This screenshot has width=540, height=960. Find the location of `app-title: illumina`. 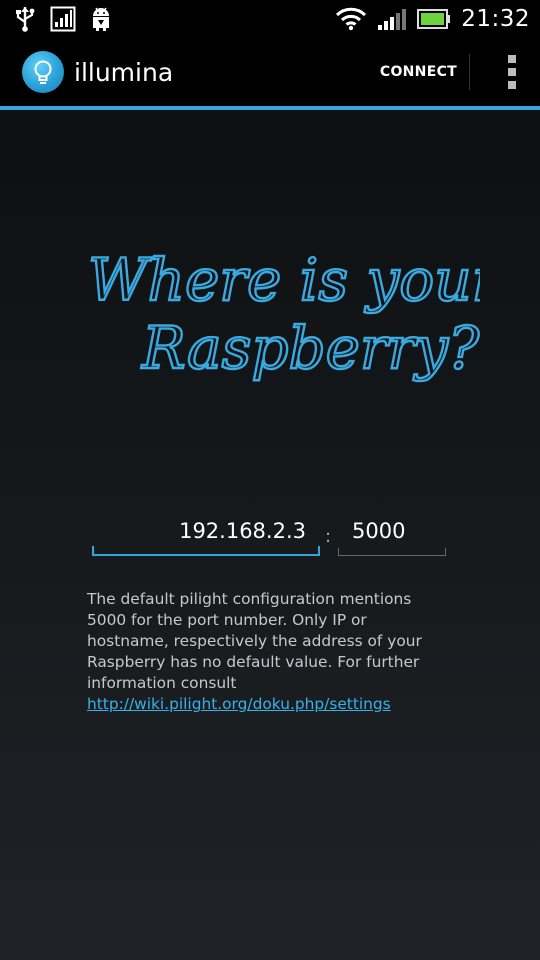

app-title: illumina is located at coordinates (124, 72).